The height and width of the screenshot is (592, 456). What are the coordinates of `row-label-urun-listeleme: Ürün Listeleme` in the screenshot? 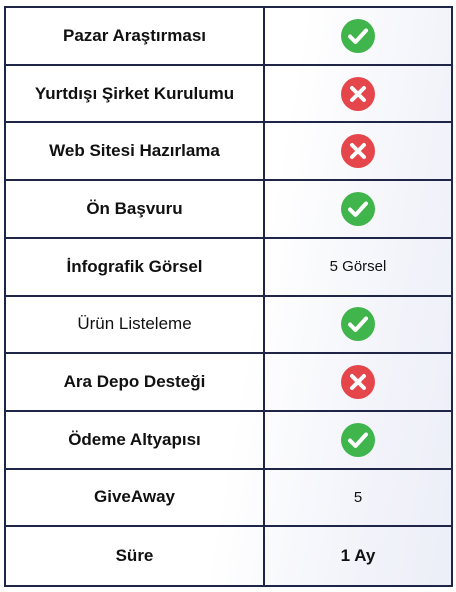 It's located at (135, 325).